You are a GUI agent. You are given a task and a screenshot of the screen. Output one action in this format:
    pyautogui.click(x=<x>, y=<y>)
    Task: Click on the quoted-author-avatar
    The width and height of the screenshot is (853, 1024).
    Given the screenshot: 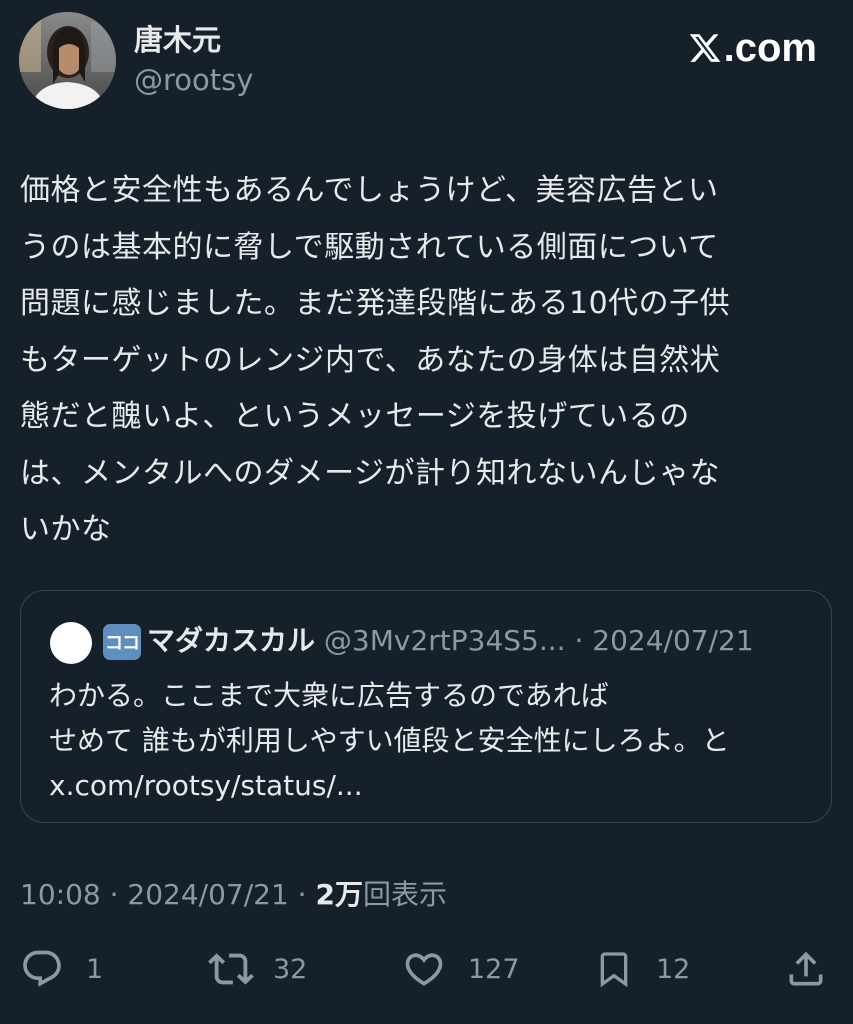 What is the action you would take?
    pyautogui.click(x=71, y=643)
    